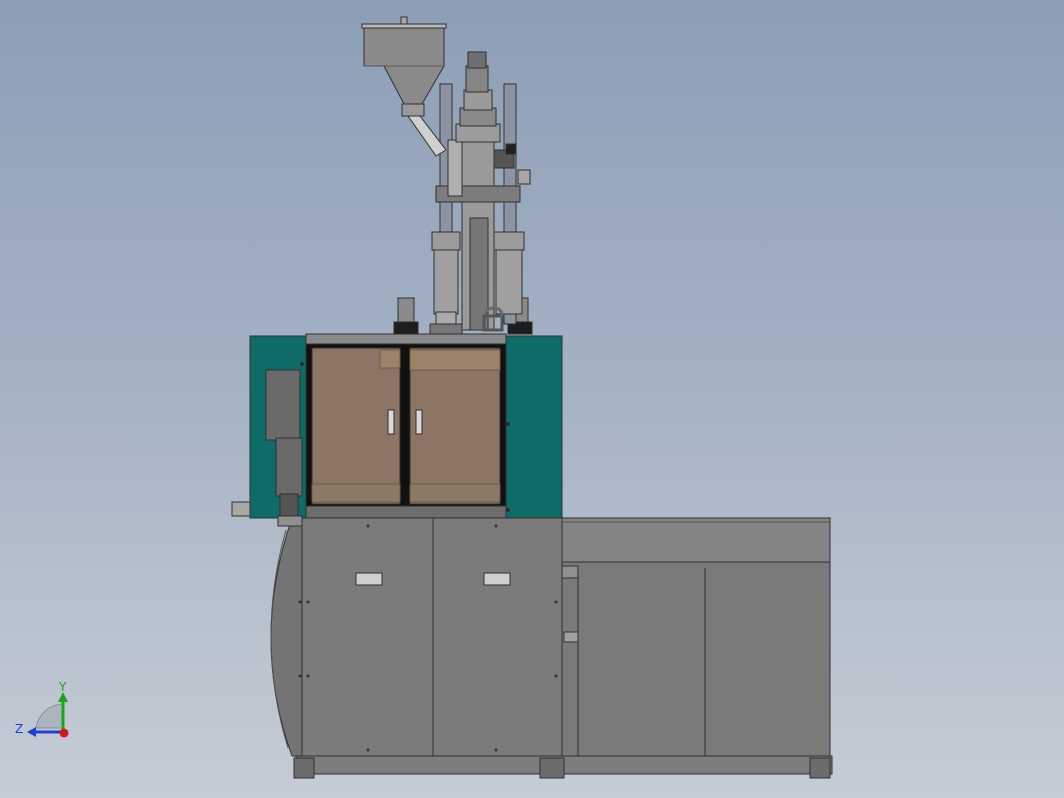  I want to click on z-axis-label: Z, so click(19, 729).